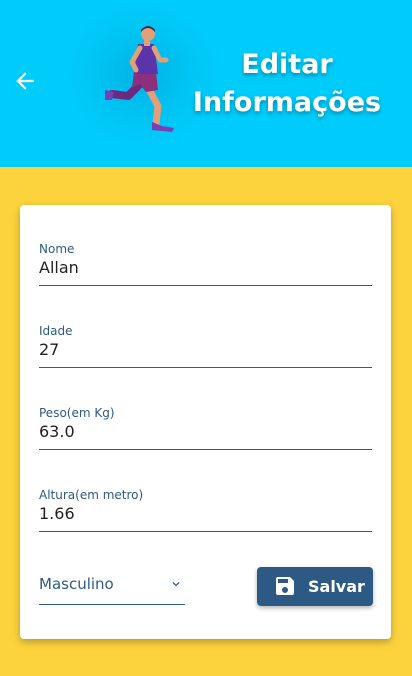 This screenshot has height=676, width=412. Describe the element at coordinates (76, 584) in the screenshot. I see `sex-select-value: Masculino` at that location.